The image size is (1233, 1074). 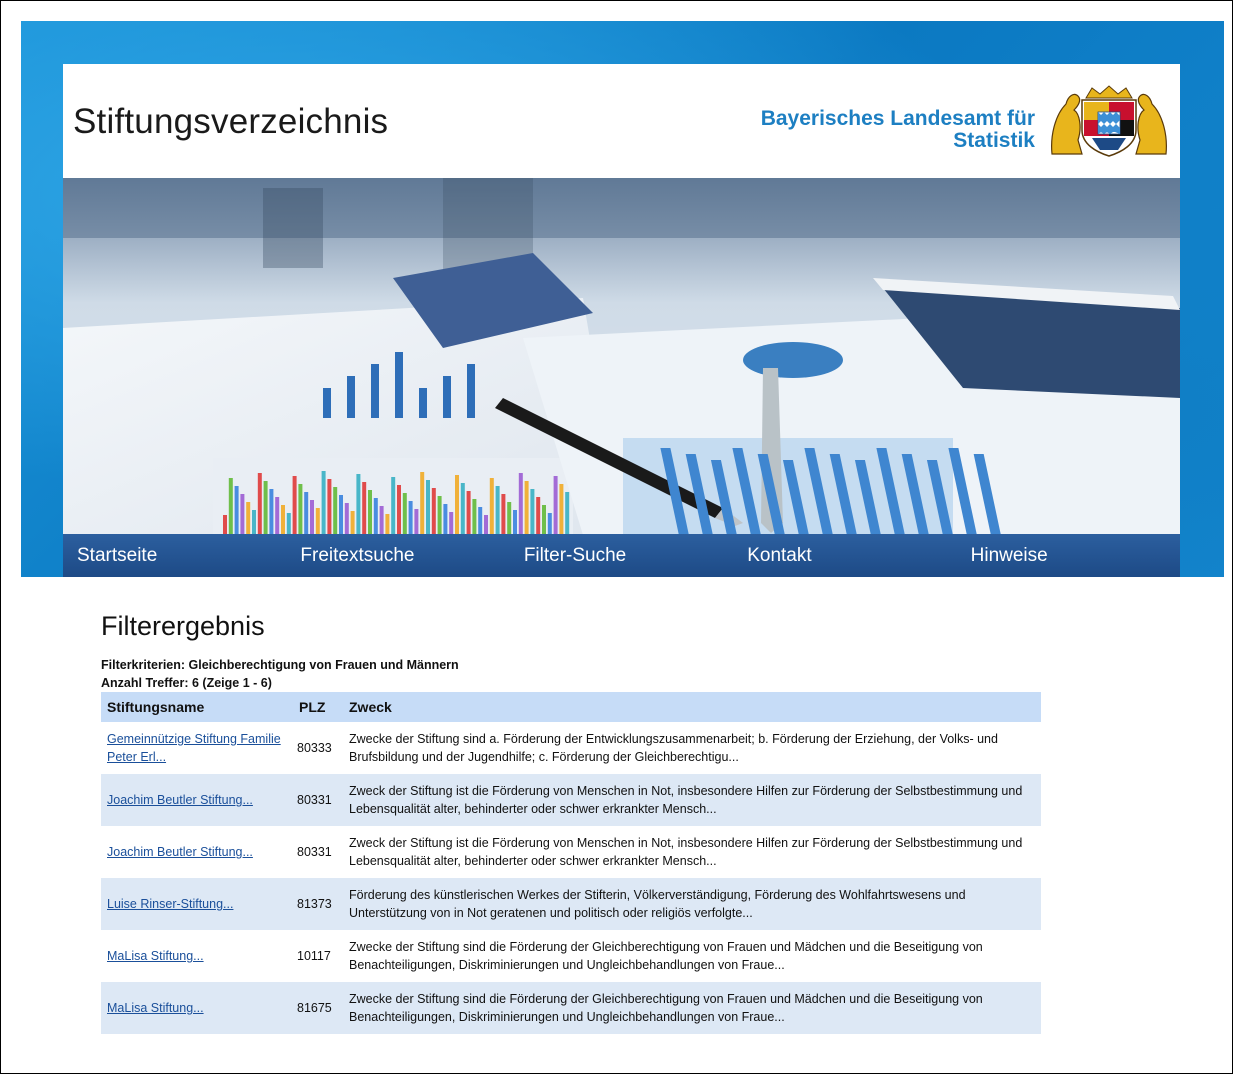 I want to click on agency-name: Bayerisches Landesamt für Statistik, so click(x=898, y=130).